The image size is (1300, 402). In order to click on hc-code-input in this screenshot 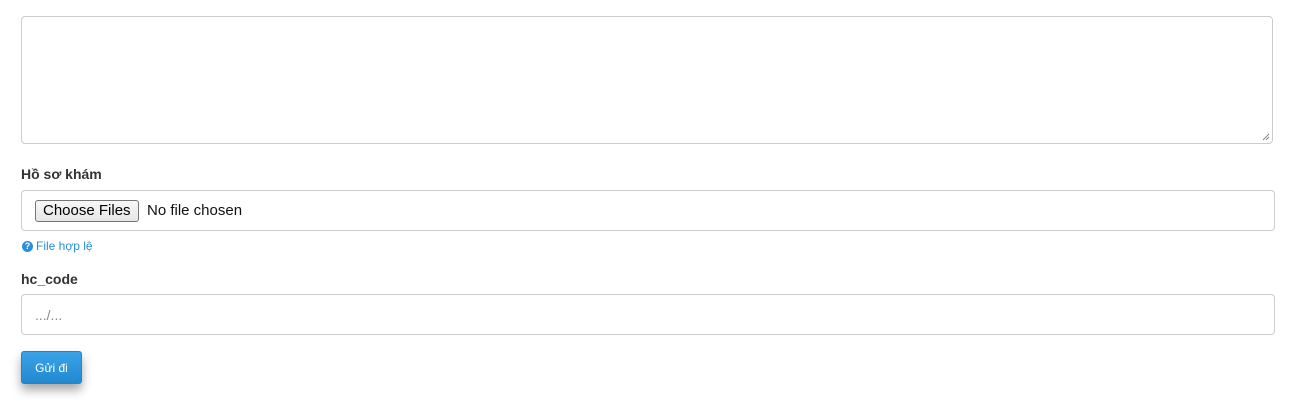, I will do `click(645, 314)`.